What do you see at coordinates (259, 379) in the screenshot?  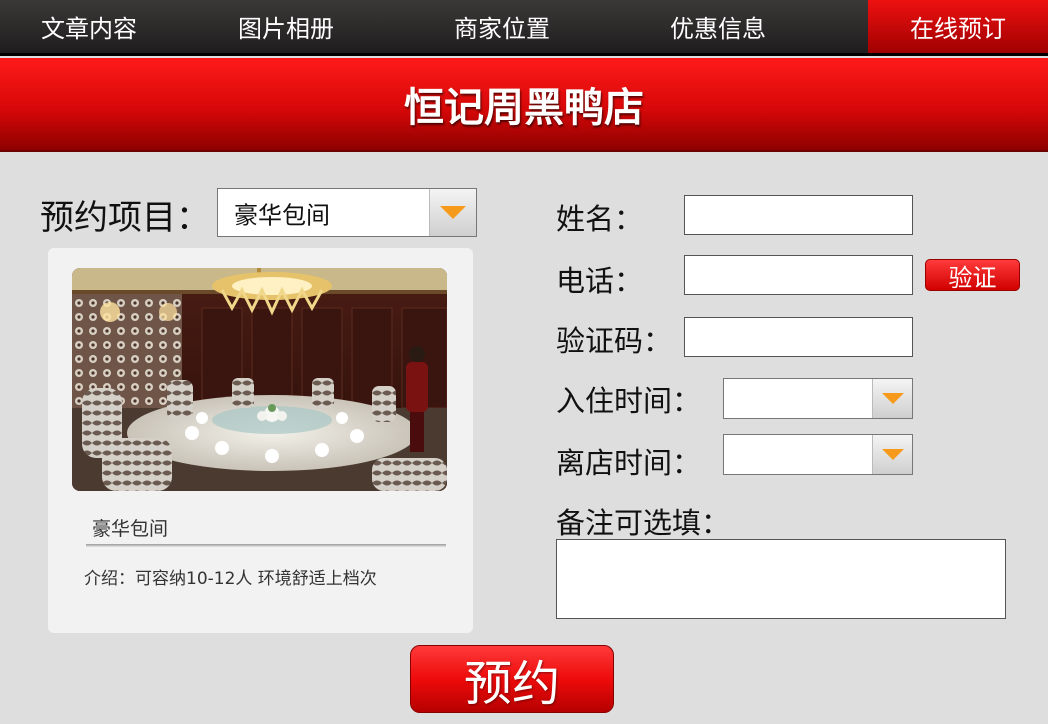 I see `room-photo` at bounding box center [259, 379].